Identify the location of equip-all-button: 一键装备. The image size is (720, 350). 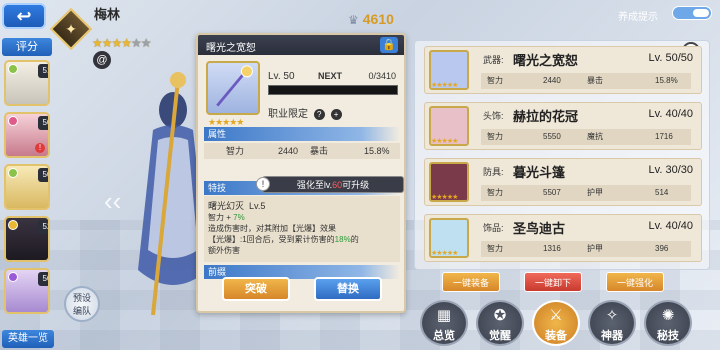
(471, 282).